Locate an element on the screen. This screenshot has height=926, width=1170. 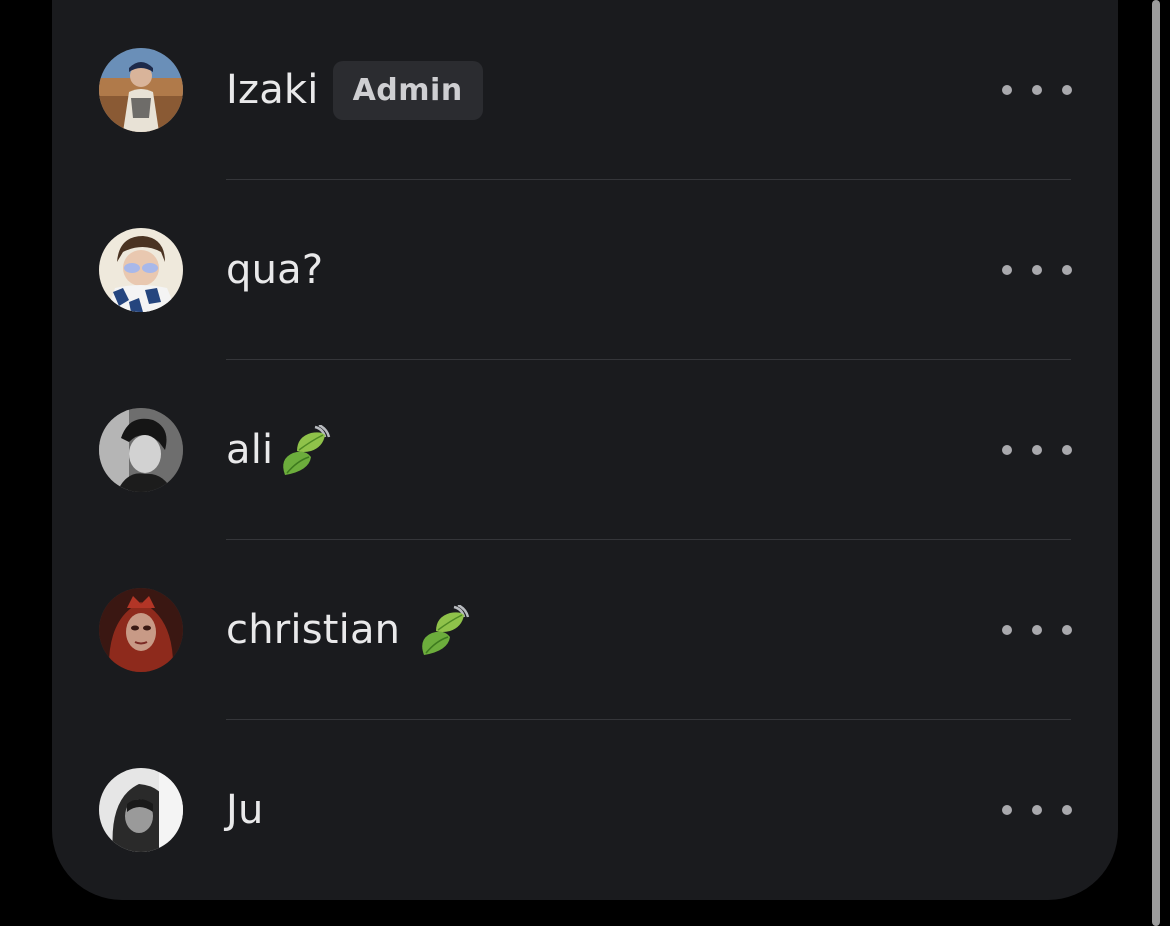
member-name: ali is located at coordinates (250, 450).